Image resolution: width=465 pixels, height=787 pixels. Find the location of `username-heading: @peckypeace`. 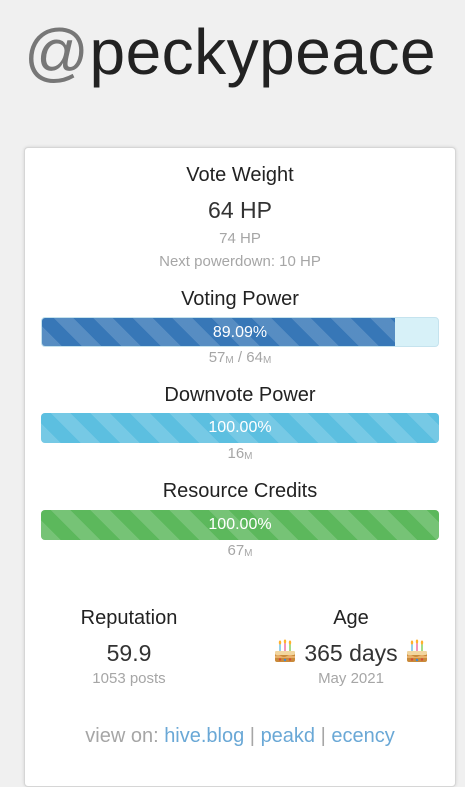

username-heading: @peckypeace is located at coordinates (230, 52).